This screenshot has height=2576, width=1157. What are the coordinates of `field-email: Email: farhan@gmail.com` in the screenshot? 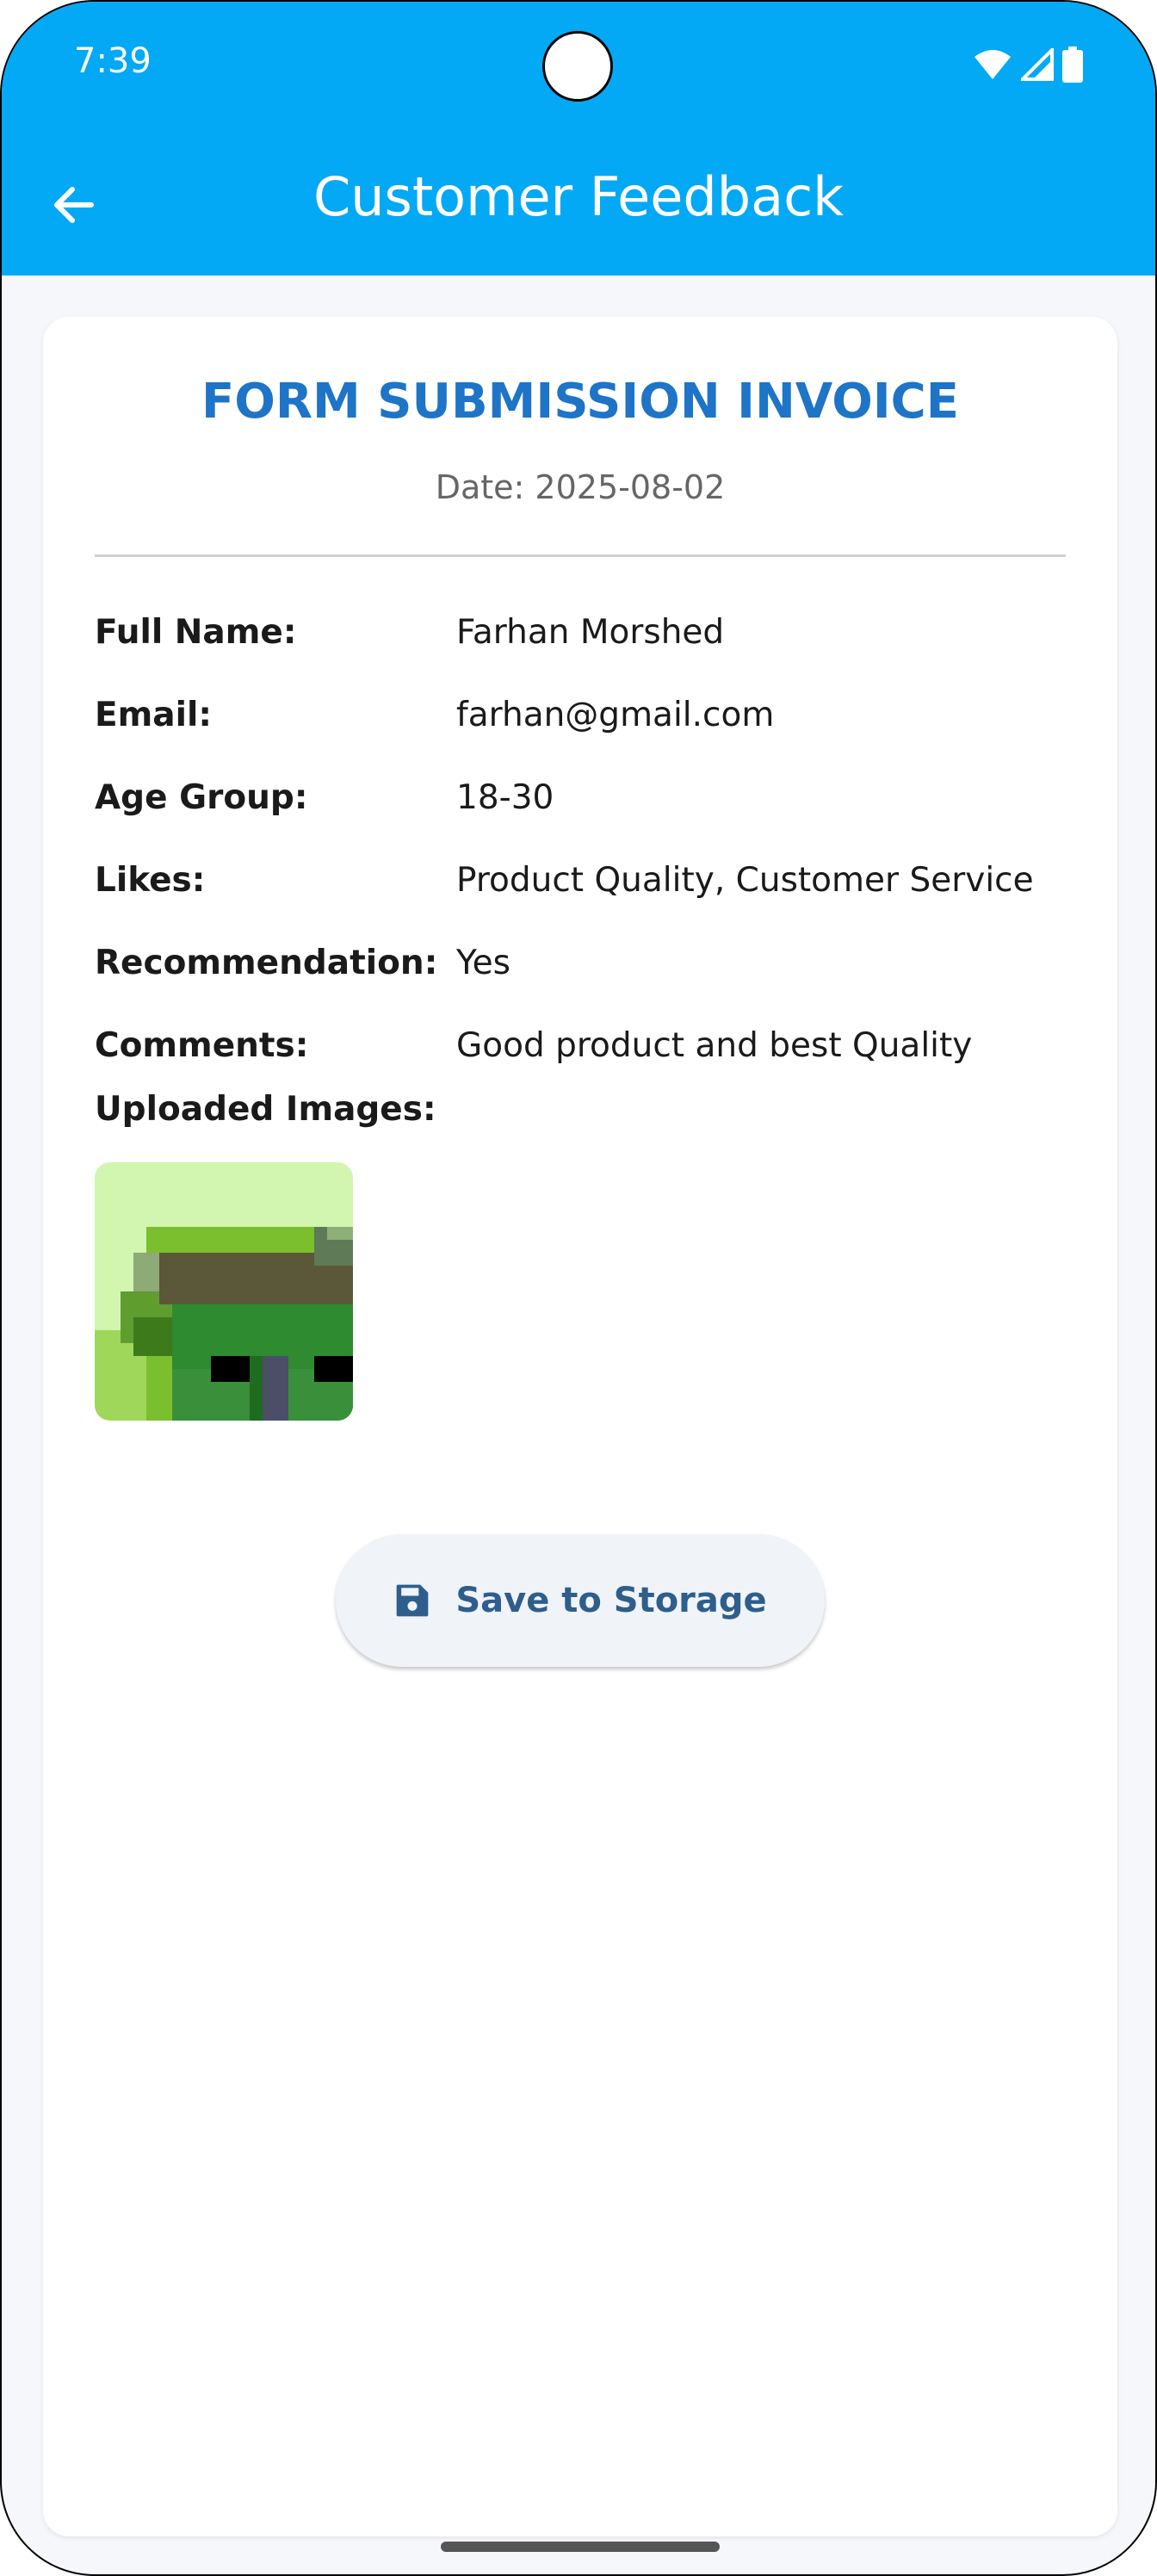 It's located at (585, 721).